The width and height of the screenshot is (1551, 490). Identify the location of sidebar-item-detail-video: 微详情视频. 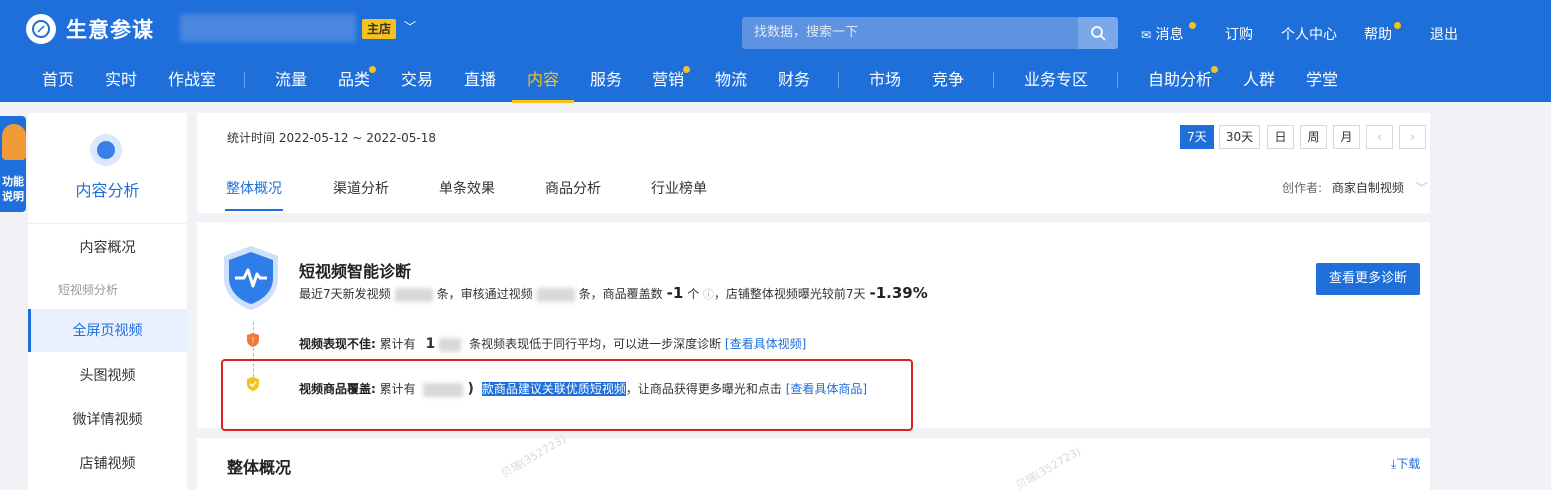
(107, 419).